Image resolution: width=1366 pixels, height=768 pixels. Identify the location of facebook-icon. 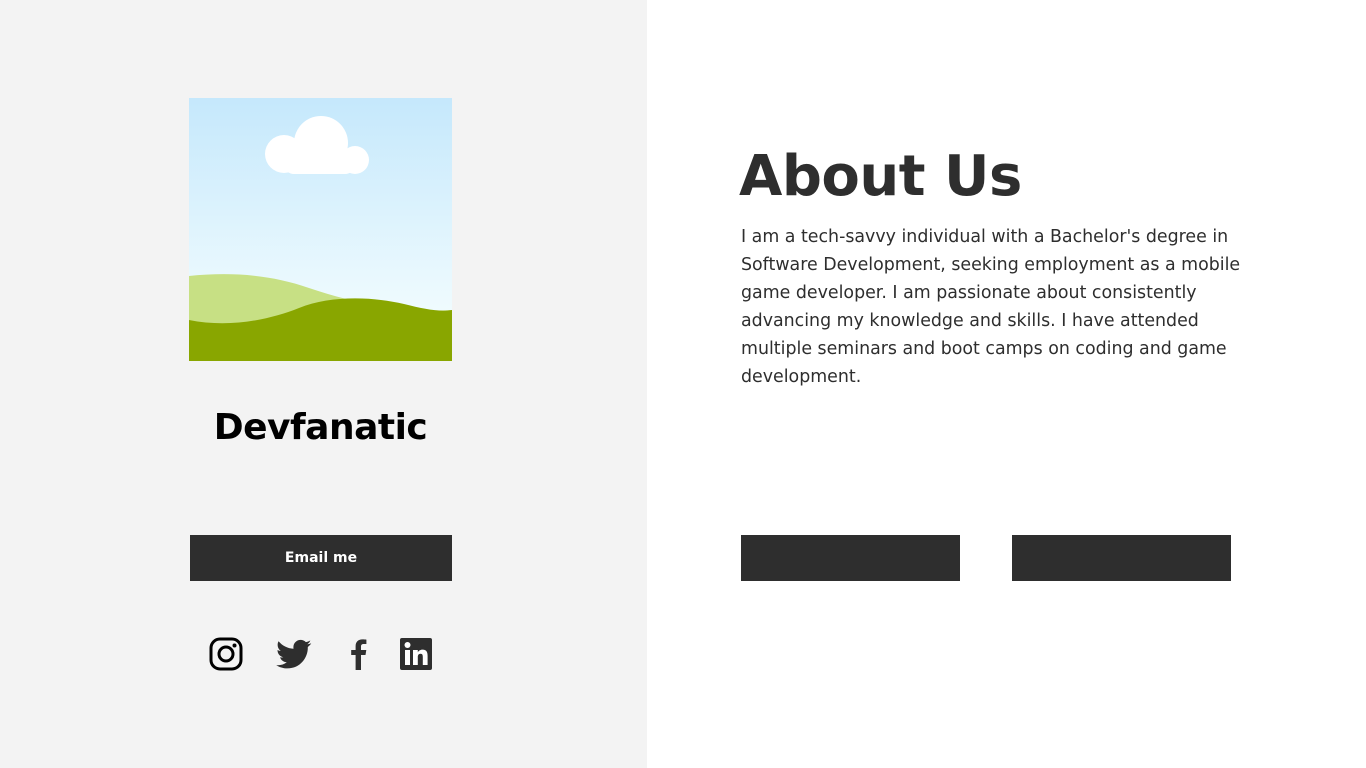
(359, 654).